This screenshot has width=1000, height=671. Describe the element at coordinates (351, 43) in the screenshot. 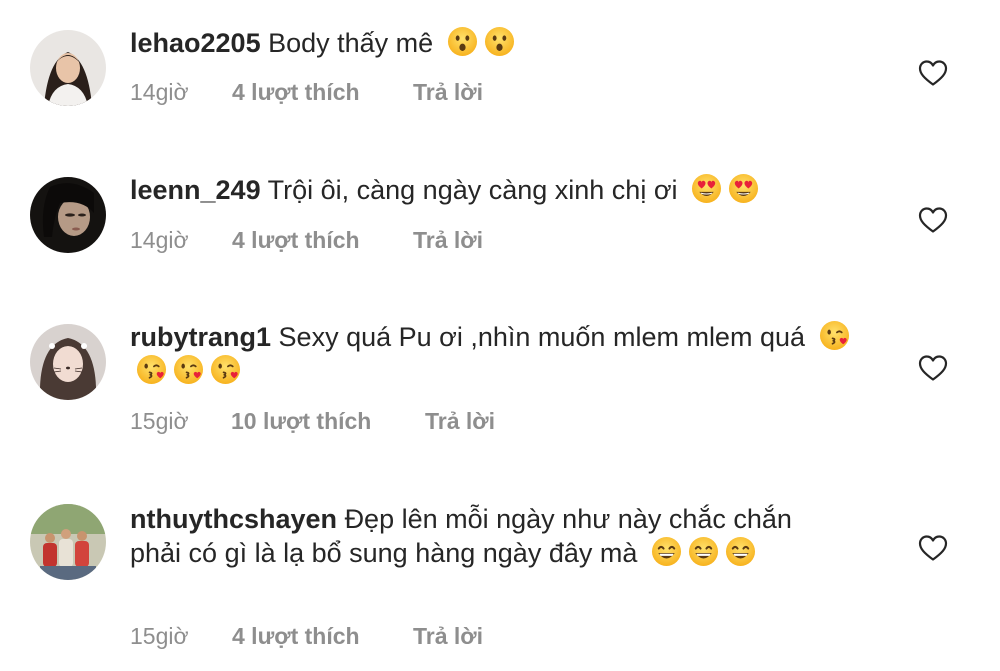

I see `comment-body: Body thấy mê` at that location.